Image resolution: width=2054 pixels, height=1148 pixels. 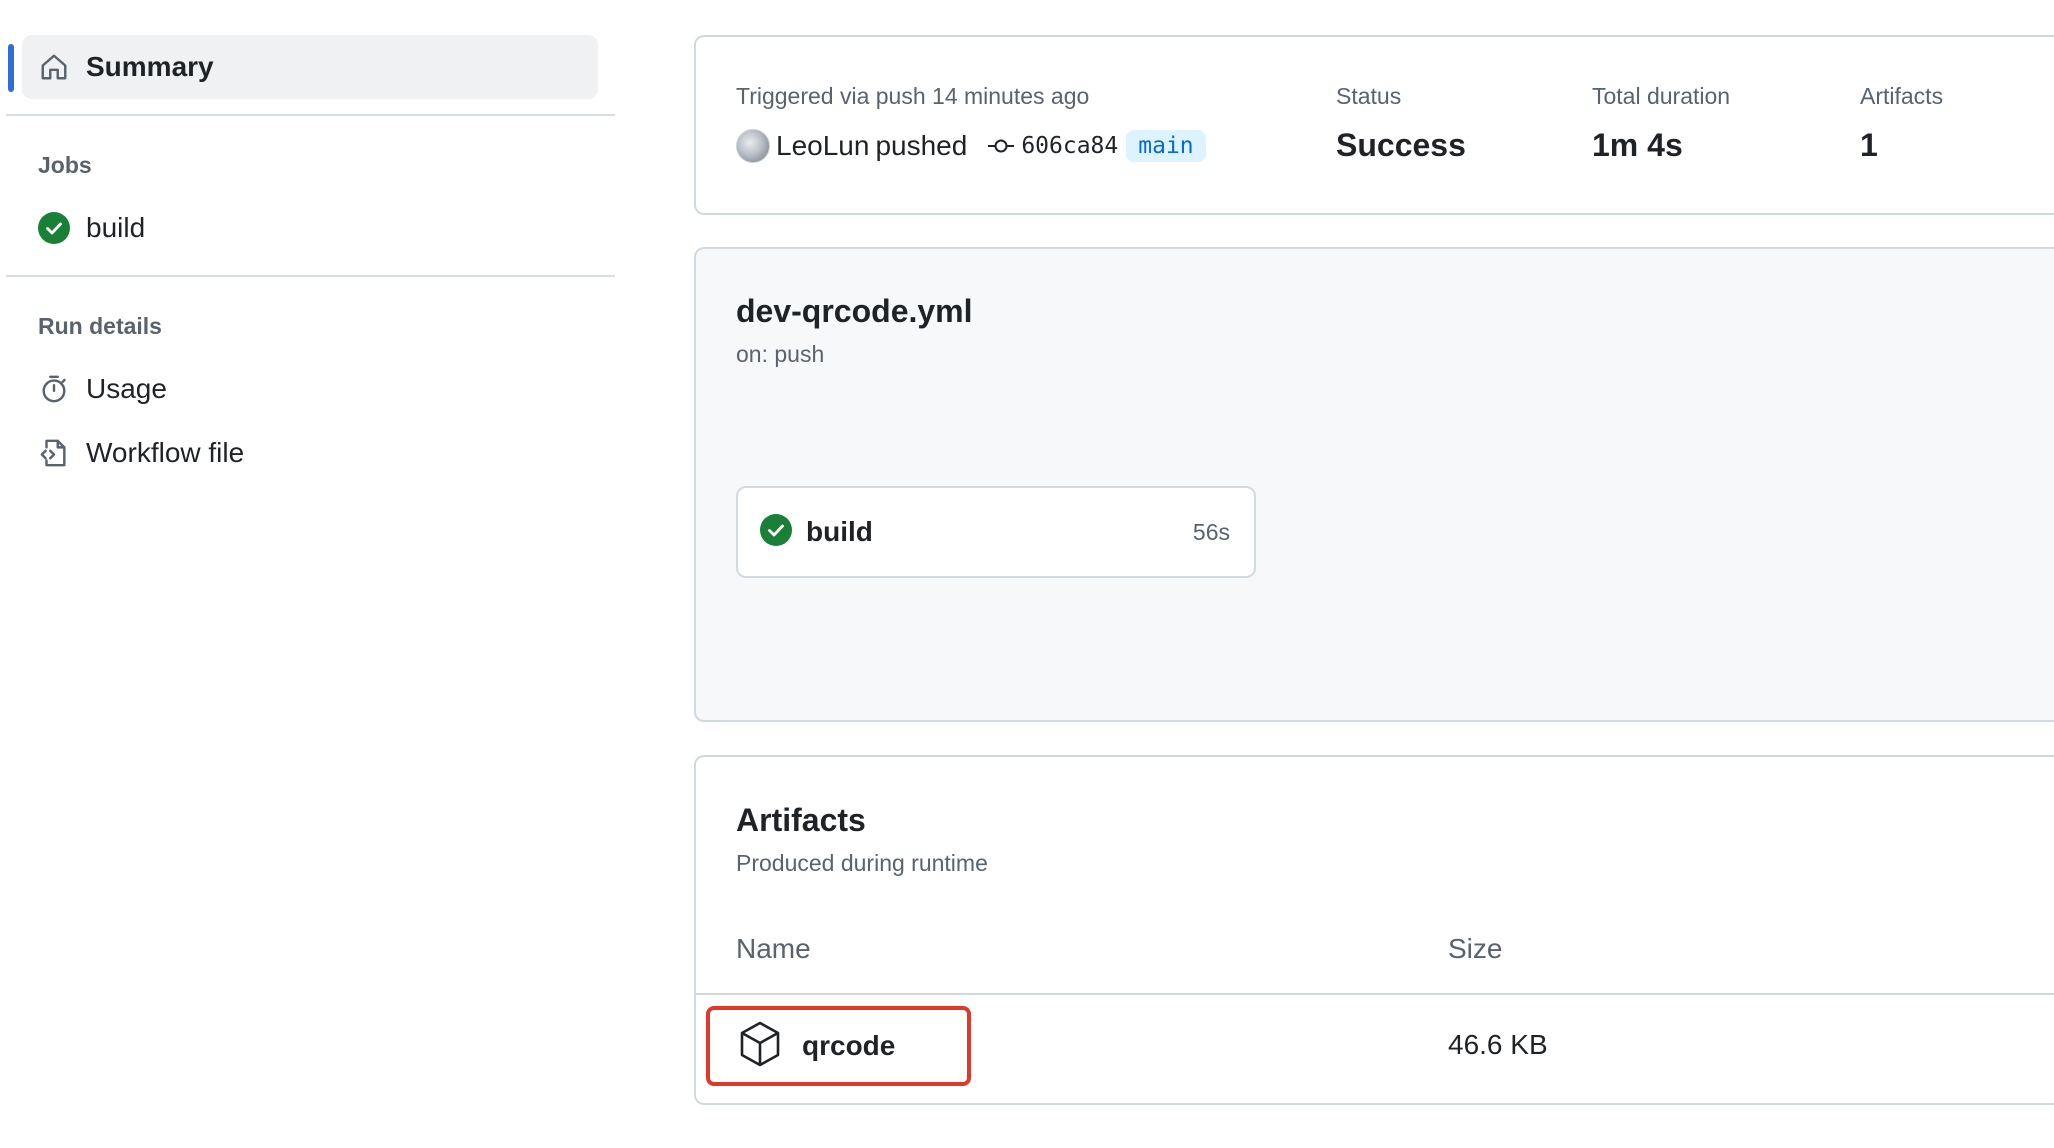 What do you see at coordinates (1166, 146) in the screenshot?
I see `branch-badge: main` at bounding box center [1166, 146].